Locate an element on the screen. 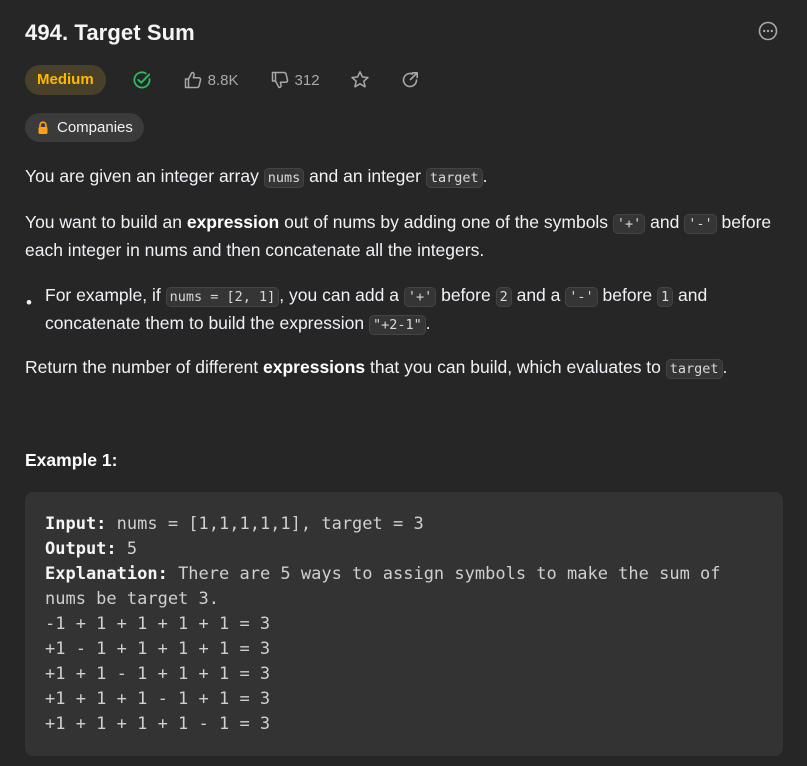 Image resolution: width=807 pixels, height=766 pixels. inline-code: nums = [2, 1] is located at coordinates (222, 297).